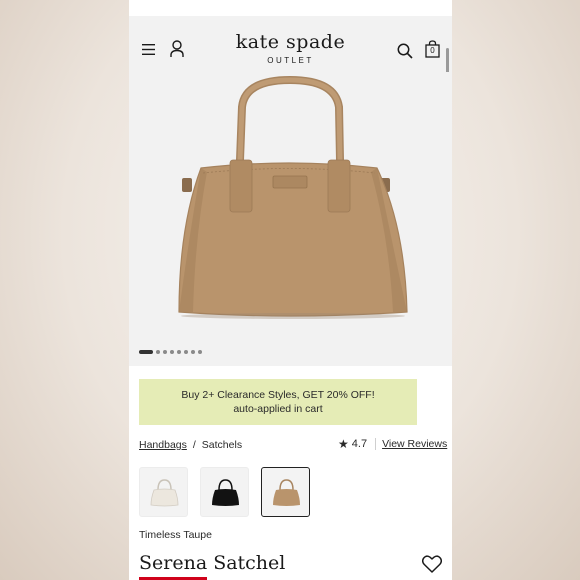 This screenshot has height=580, width=580. I want to click on star-icon: ★, so click(343, 444).